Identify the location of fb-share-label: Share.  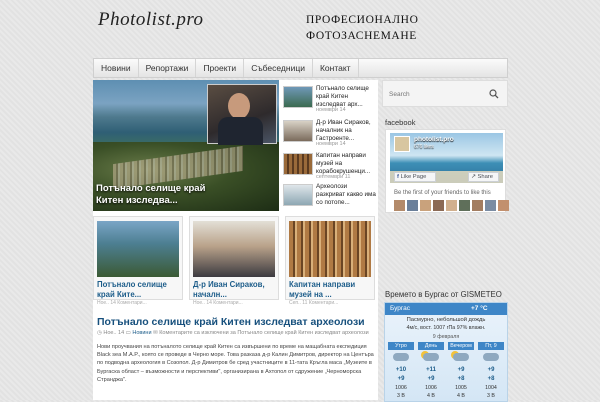
(485, 177).